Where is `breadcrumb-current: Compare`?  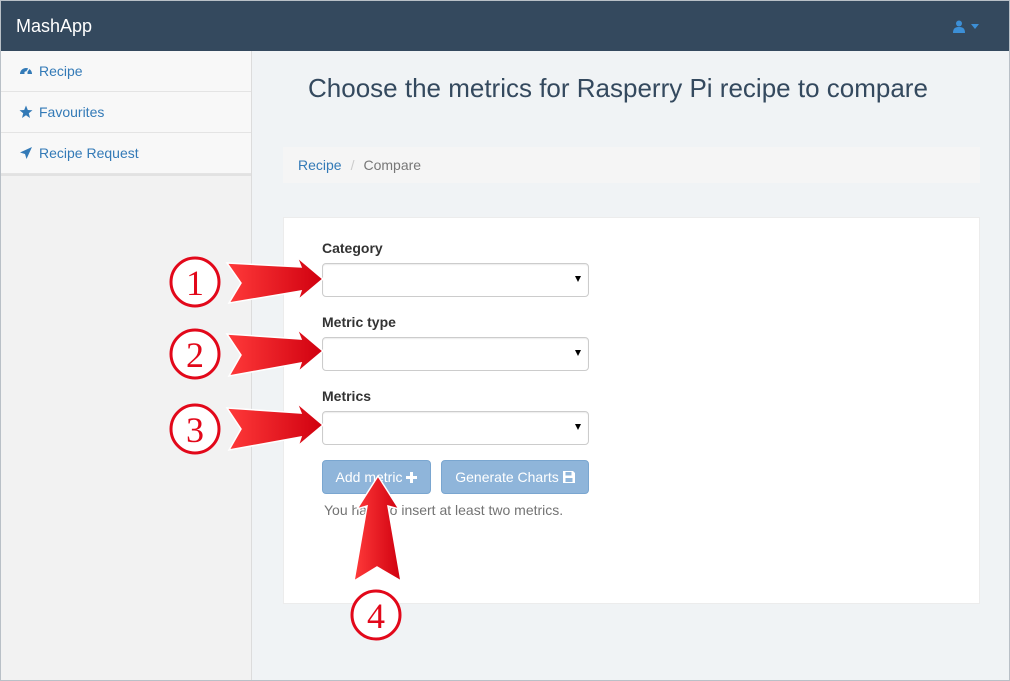 breadcrumb-current: Compare is located at coordinates (392, 165).